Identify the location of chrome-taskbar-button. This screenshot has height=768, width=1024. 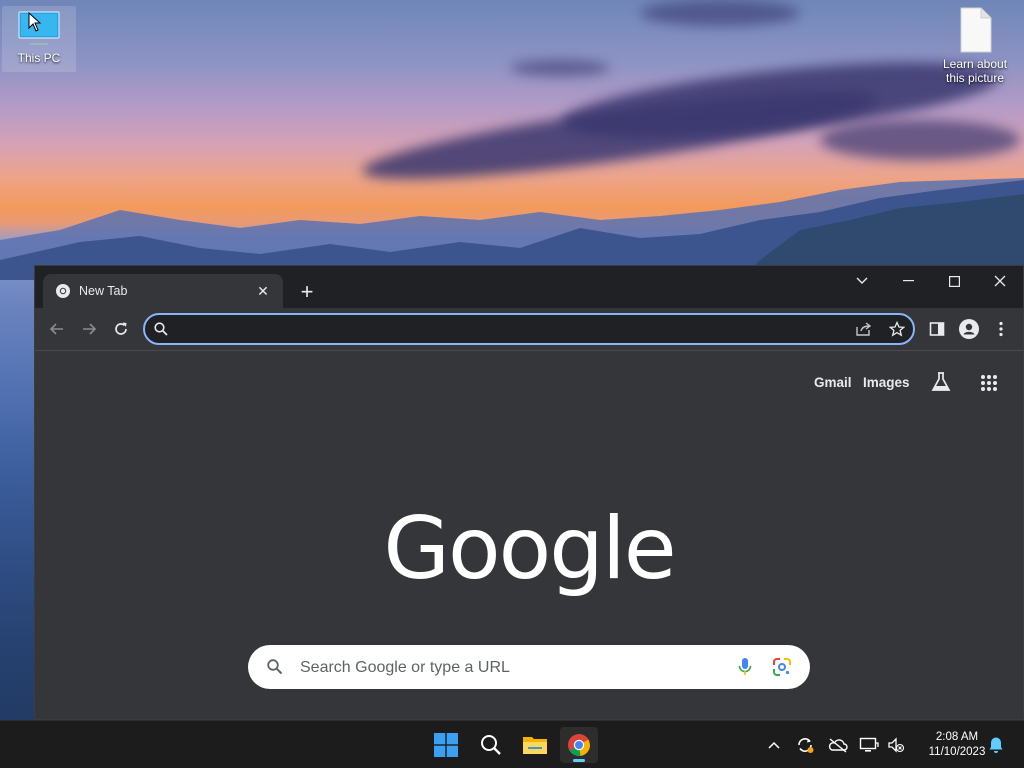
(579, 745).